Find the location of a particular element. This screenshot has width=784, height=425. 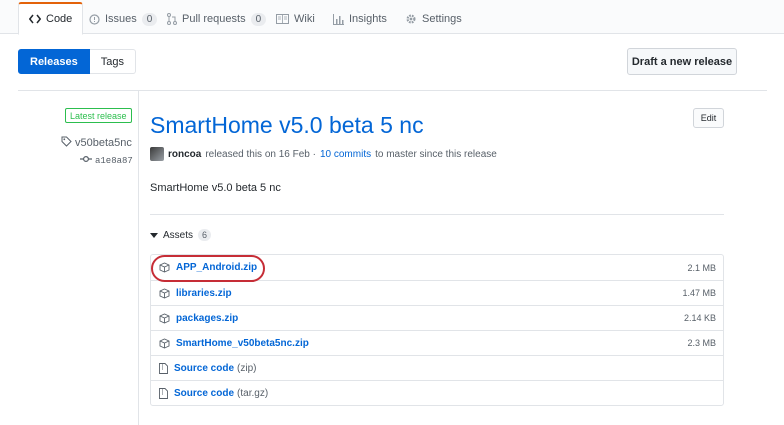

asset-name: libraries.zip is located at coordinates (204, 293).